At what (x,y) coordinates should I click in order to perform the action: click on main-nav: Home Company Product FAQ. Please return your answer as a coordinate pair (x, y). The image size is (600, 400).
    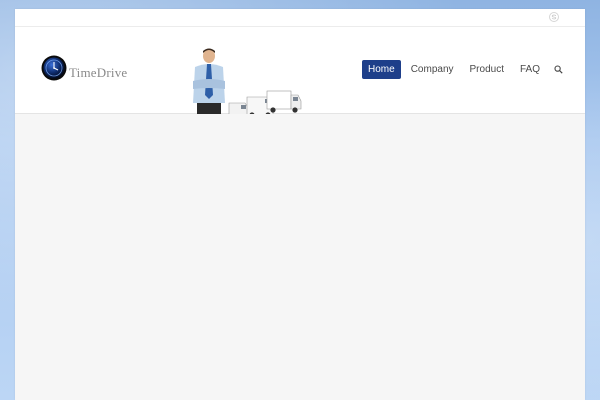
    Looking at the image, I should click on (464, 69).